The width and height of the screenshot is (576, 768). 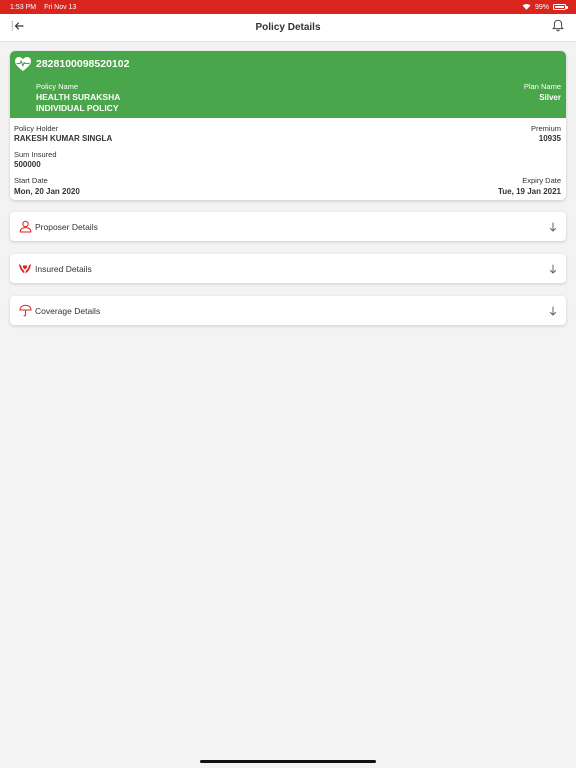 I want to click on wifi-icon, so click(x=526, y=7).